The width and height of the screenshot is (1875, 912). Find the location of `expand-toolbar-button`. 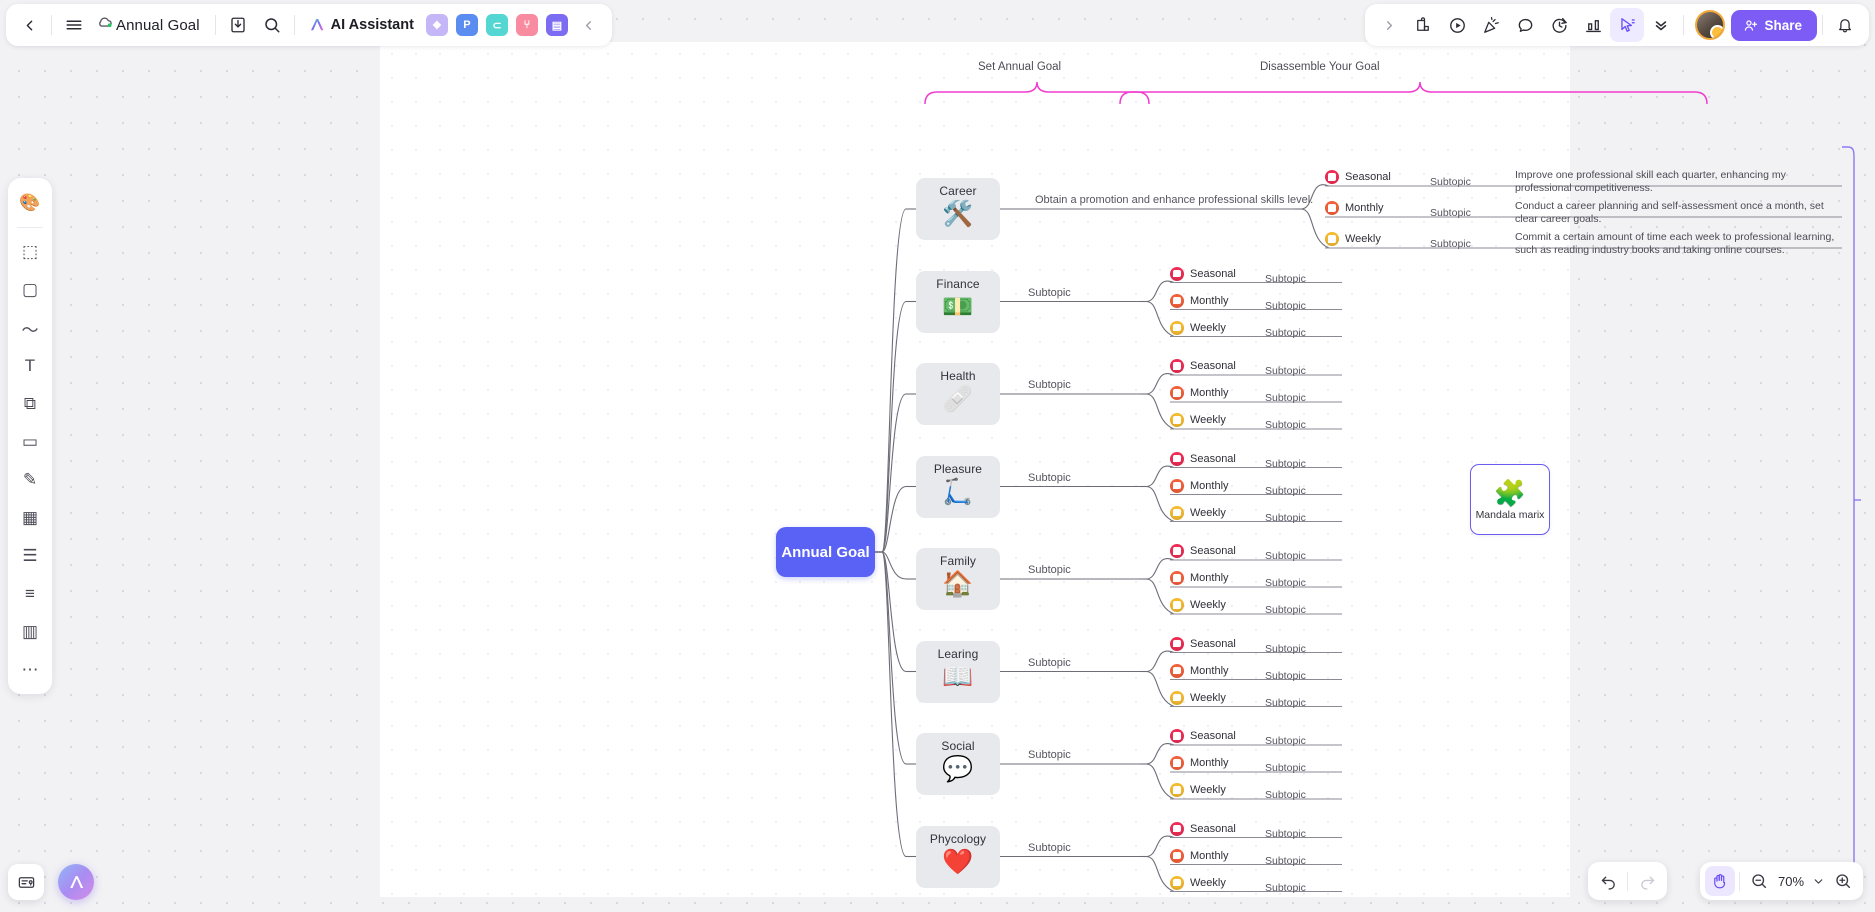

expand-toolbar-button is located at coordinates (1389, 25).